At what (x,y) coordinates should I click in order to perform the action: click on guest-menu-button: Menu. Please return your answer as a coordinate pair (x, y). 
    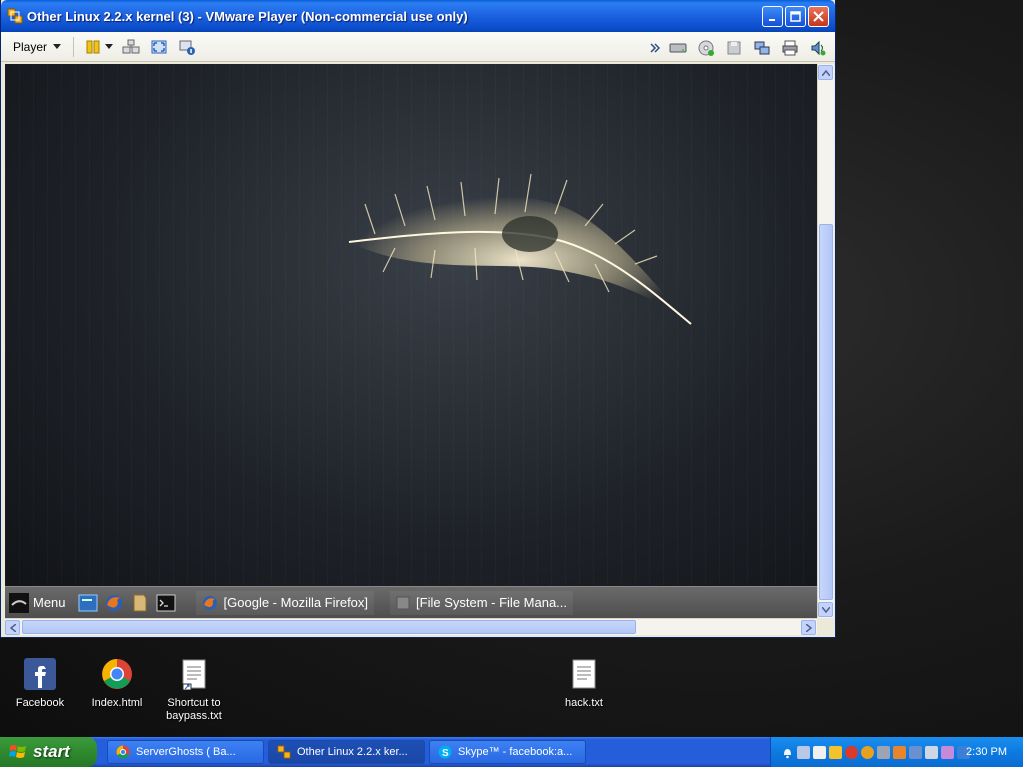
    Looking at the image, I should click on (37, 602).